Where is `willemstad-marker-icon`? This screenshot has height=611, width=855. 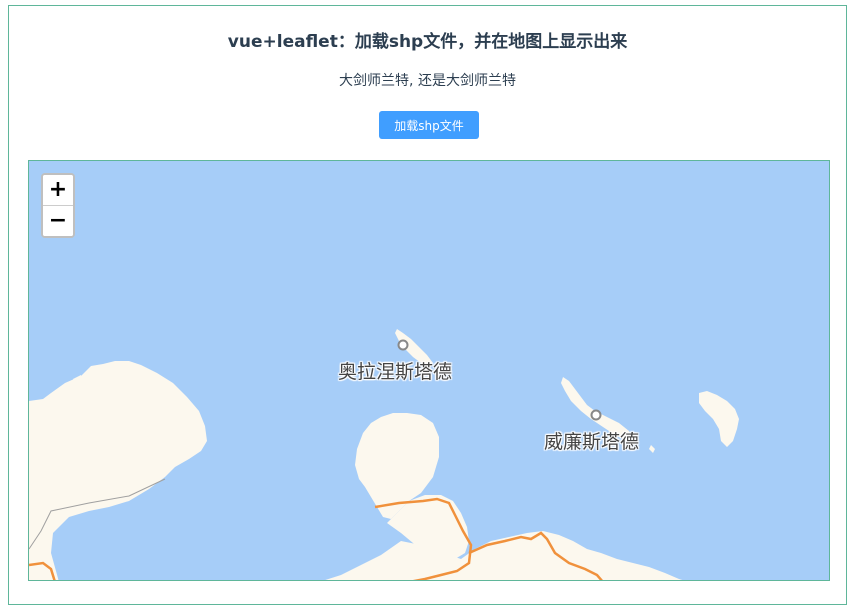
willemstad-marker-icon is located at coordinates (596, 415).